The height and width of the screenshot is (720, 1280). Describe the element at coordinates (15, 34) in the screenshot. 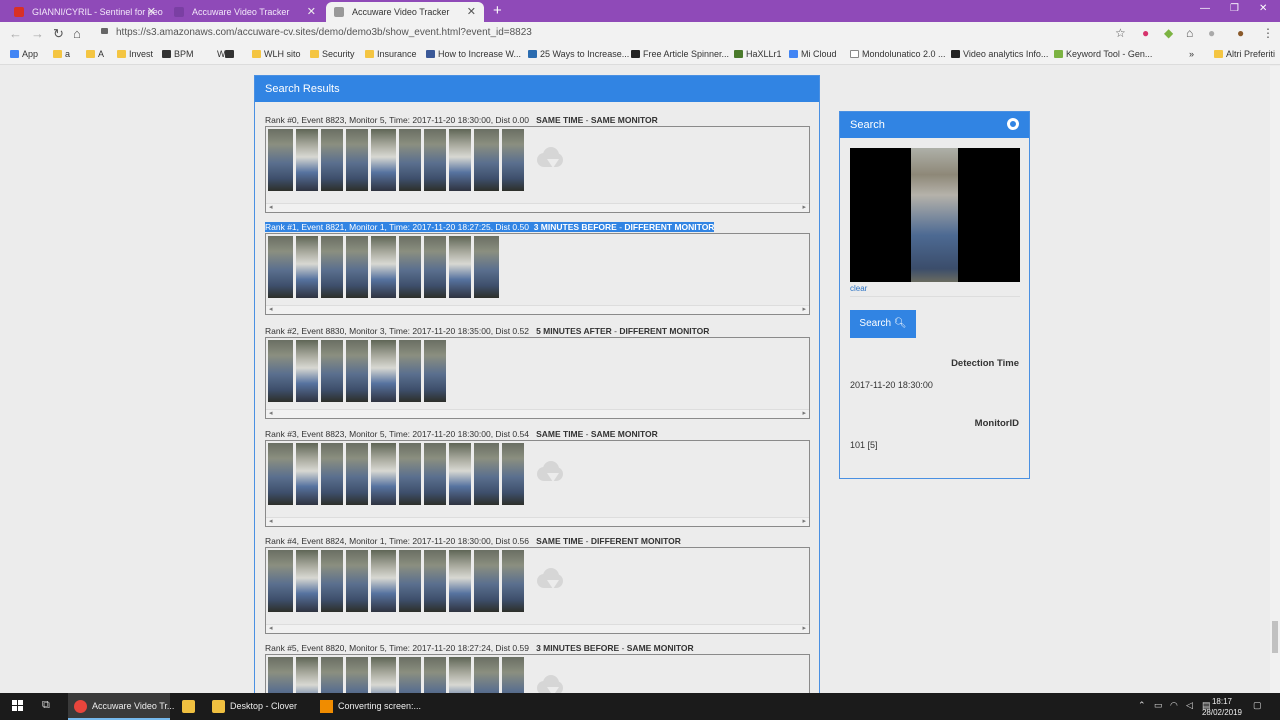

I see `back-icon: ←` at that location.